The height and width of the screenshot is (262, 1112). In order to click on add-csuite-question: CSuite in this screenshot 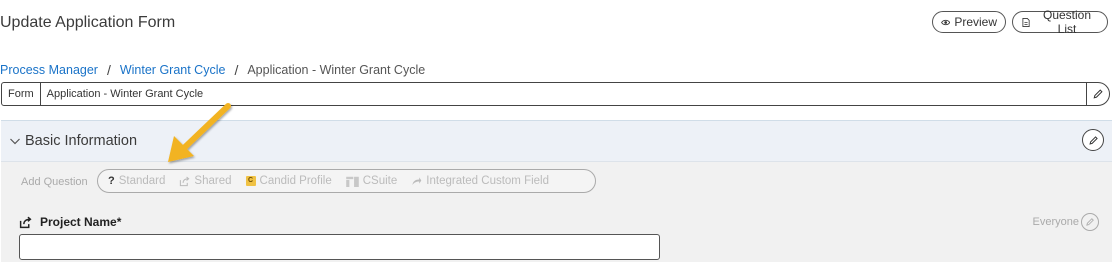, I will do `click(371, 181)`.